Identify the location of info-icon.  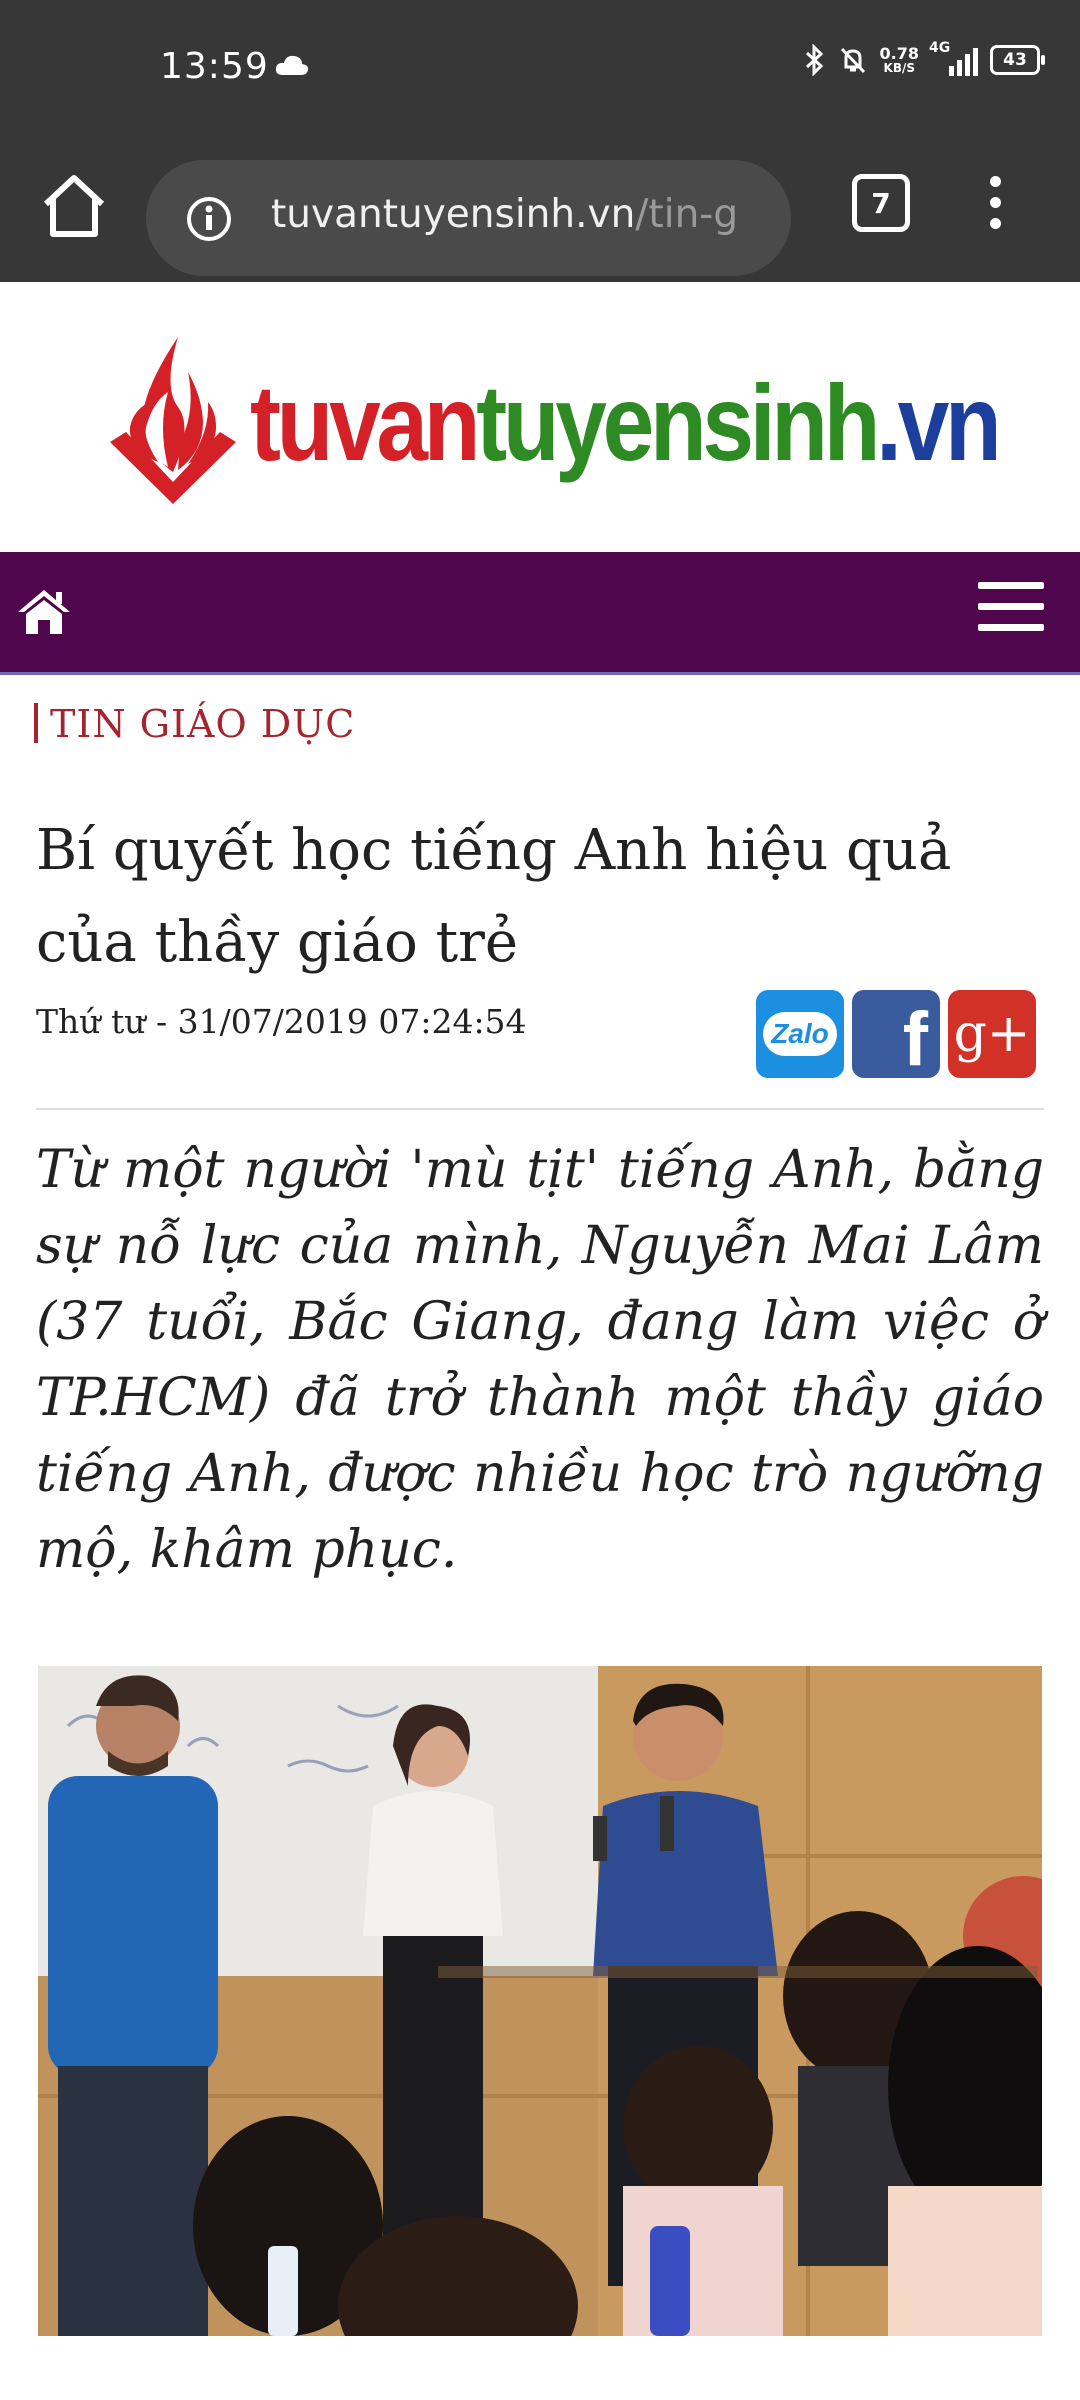
(209, 219).